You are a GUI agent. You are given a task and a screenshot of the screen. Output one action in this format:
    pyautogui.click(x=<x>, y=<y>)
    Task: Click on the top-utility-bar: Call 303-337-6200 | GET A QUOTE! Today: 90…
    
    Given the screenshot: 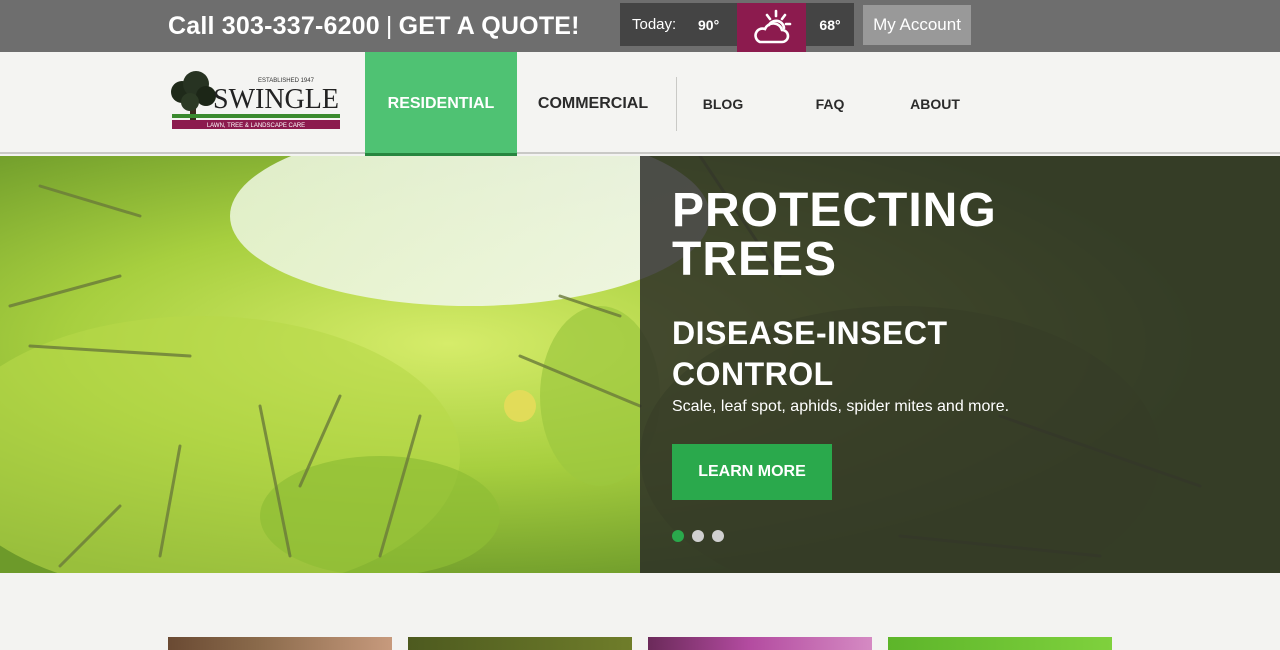 What is the action you would take?
    pyautogui.click(x=640, y=26)
    